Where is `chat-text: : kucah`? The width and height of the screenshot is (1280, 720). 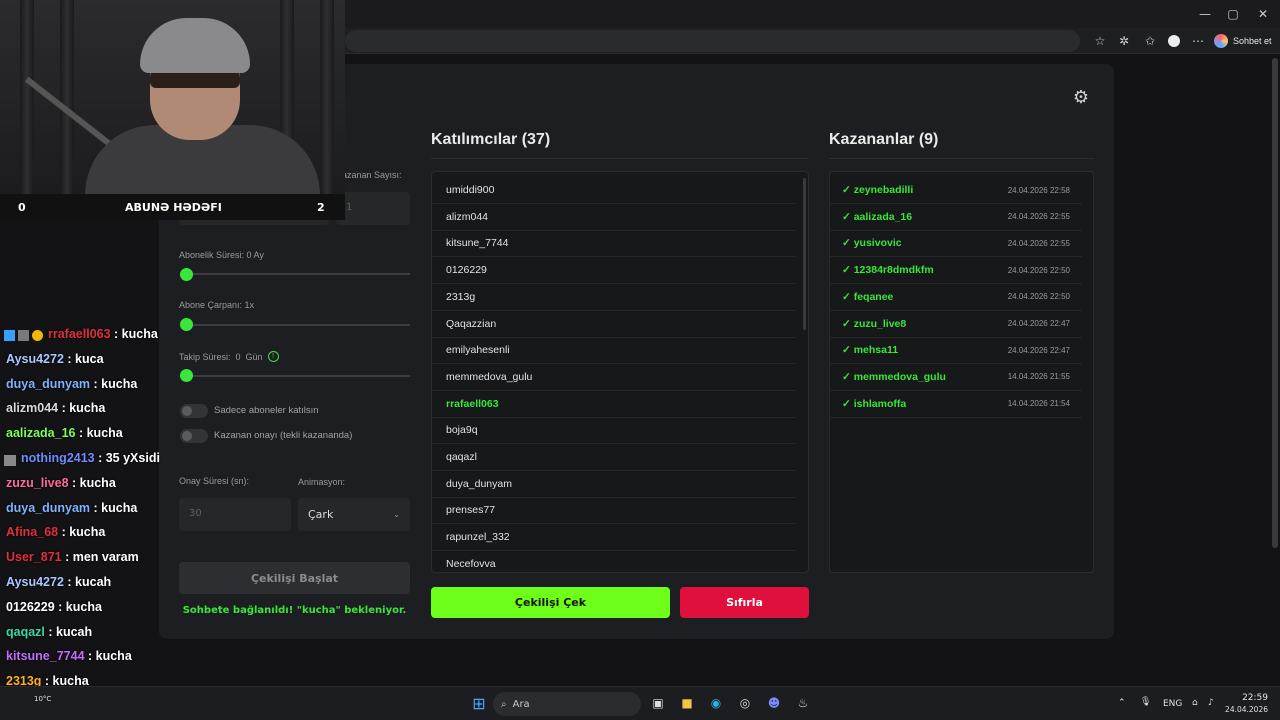 chat-text: : kucah is located at coordinates (68, 631).